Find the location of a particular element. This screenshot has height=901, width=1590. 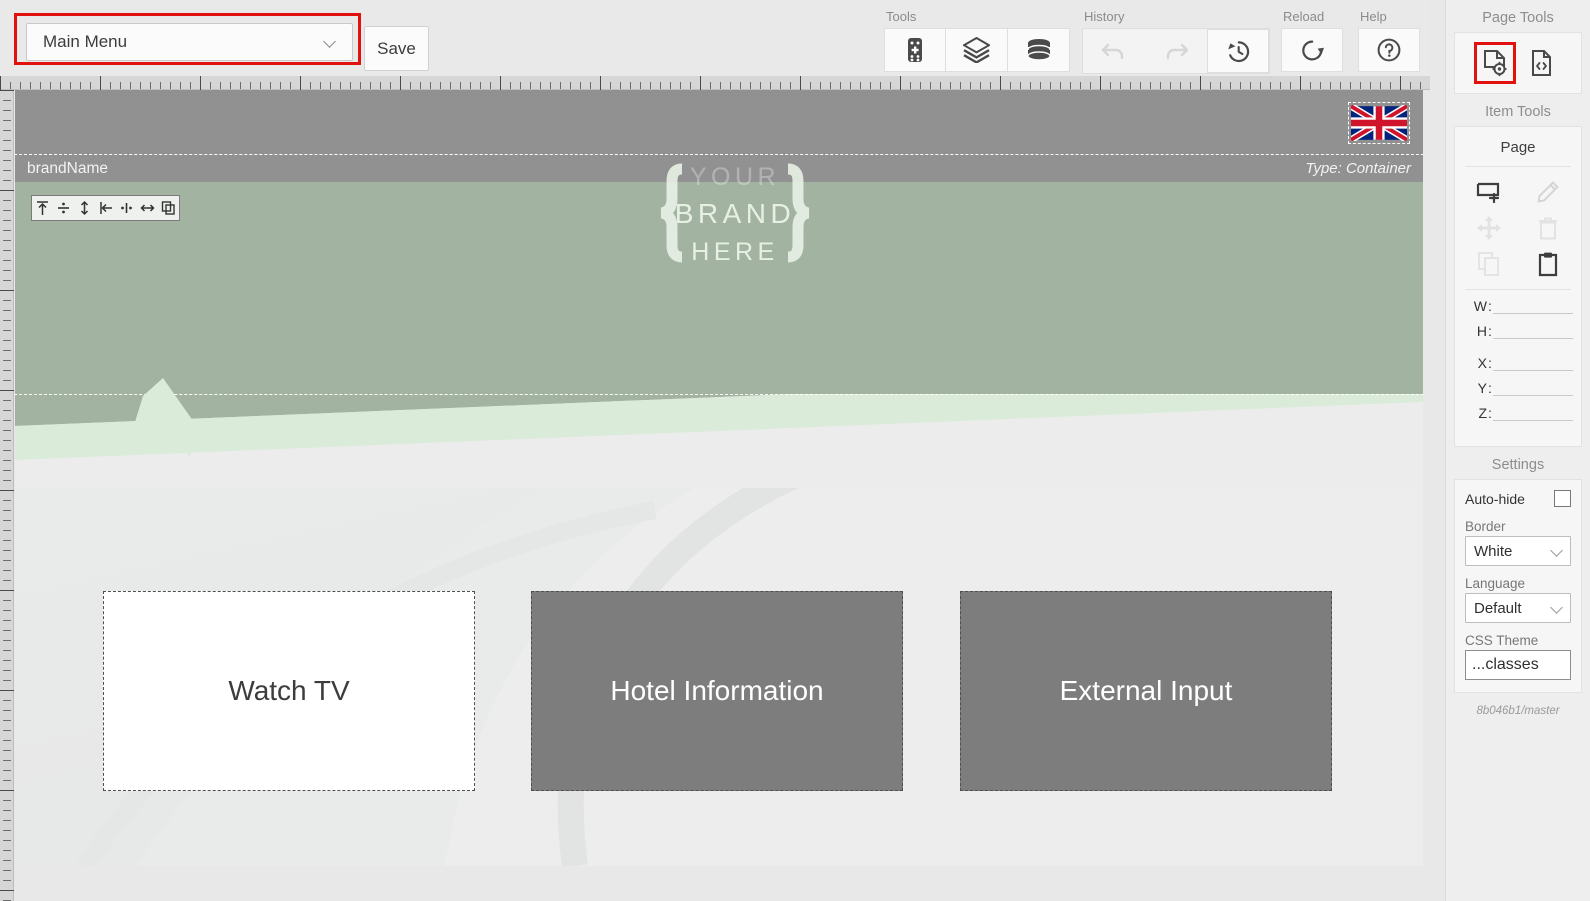

redo-button is located at coordinates (1176, 51).